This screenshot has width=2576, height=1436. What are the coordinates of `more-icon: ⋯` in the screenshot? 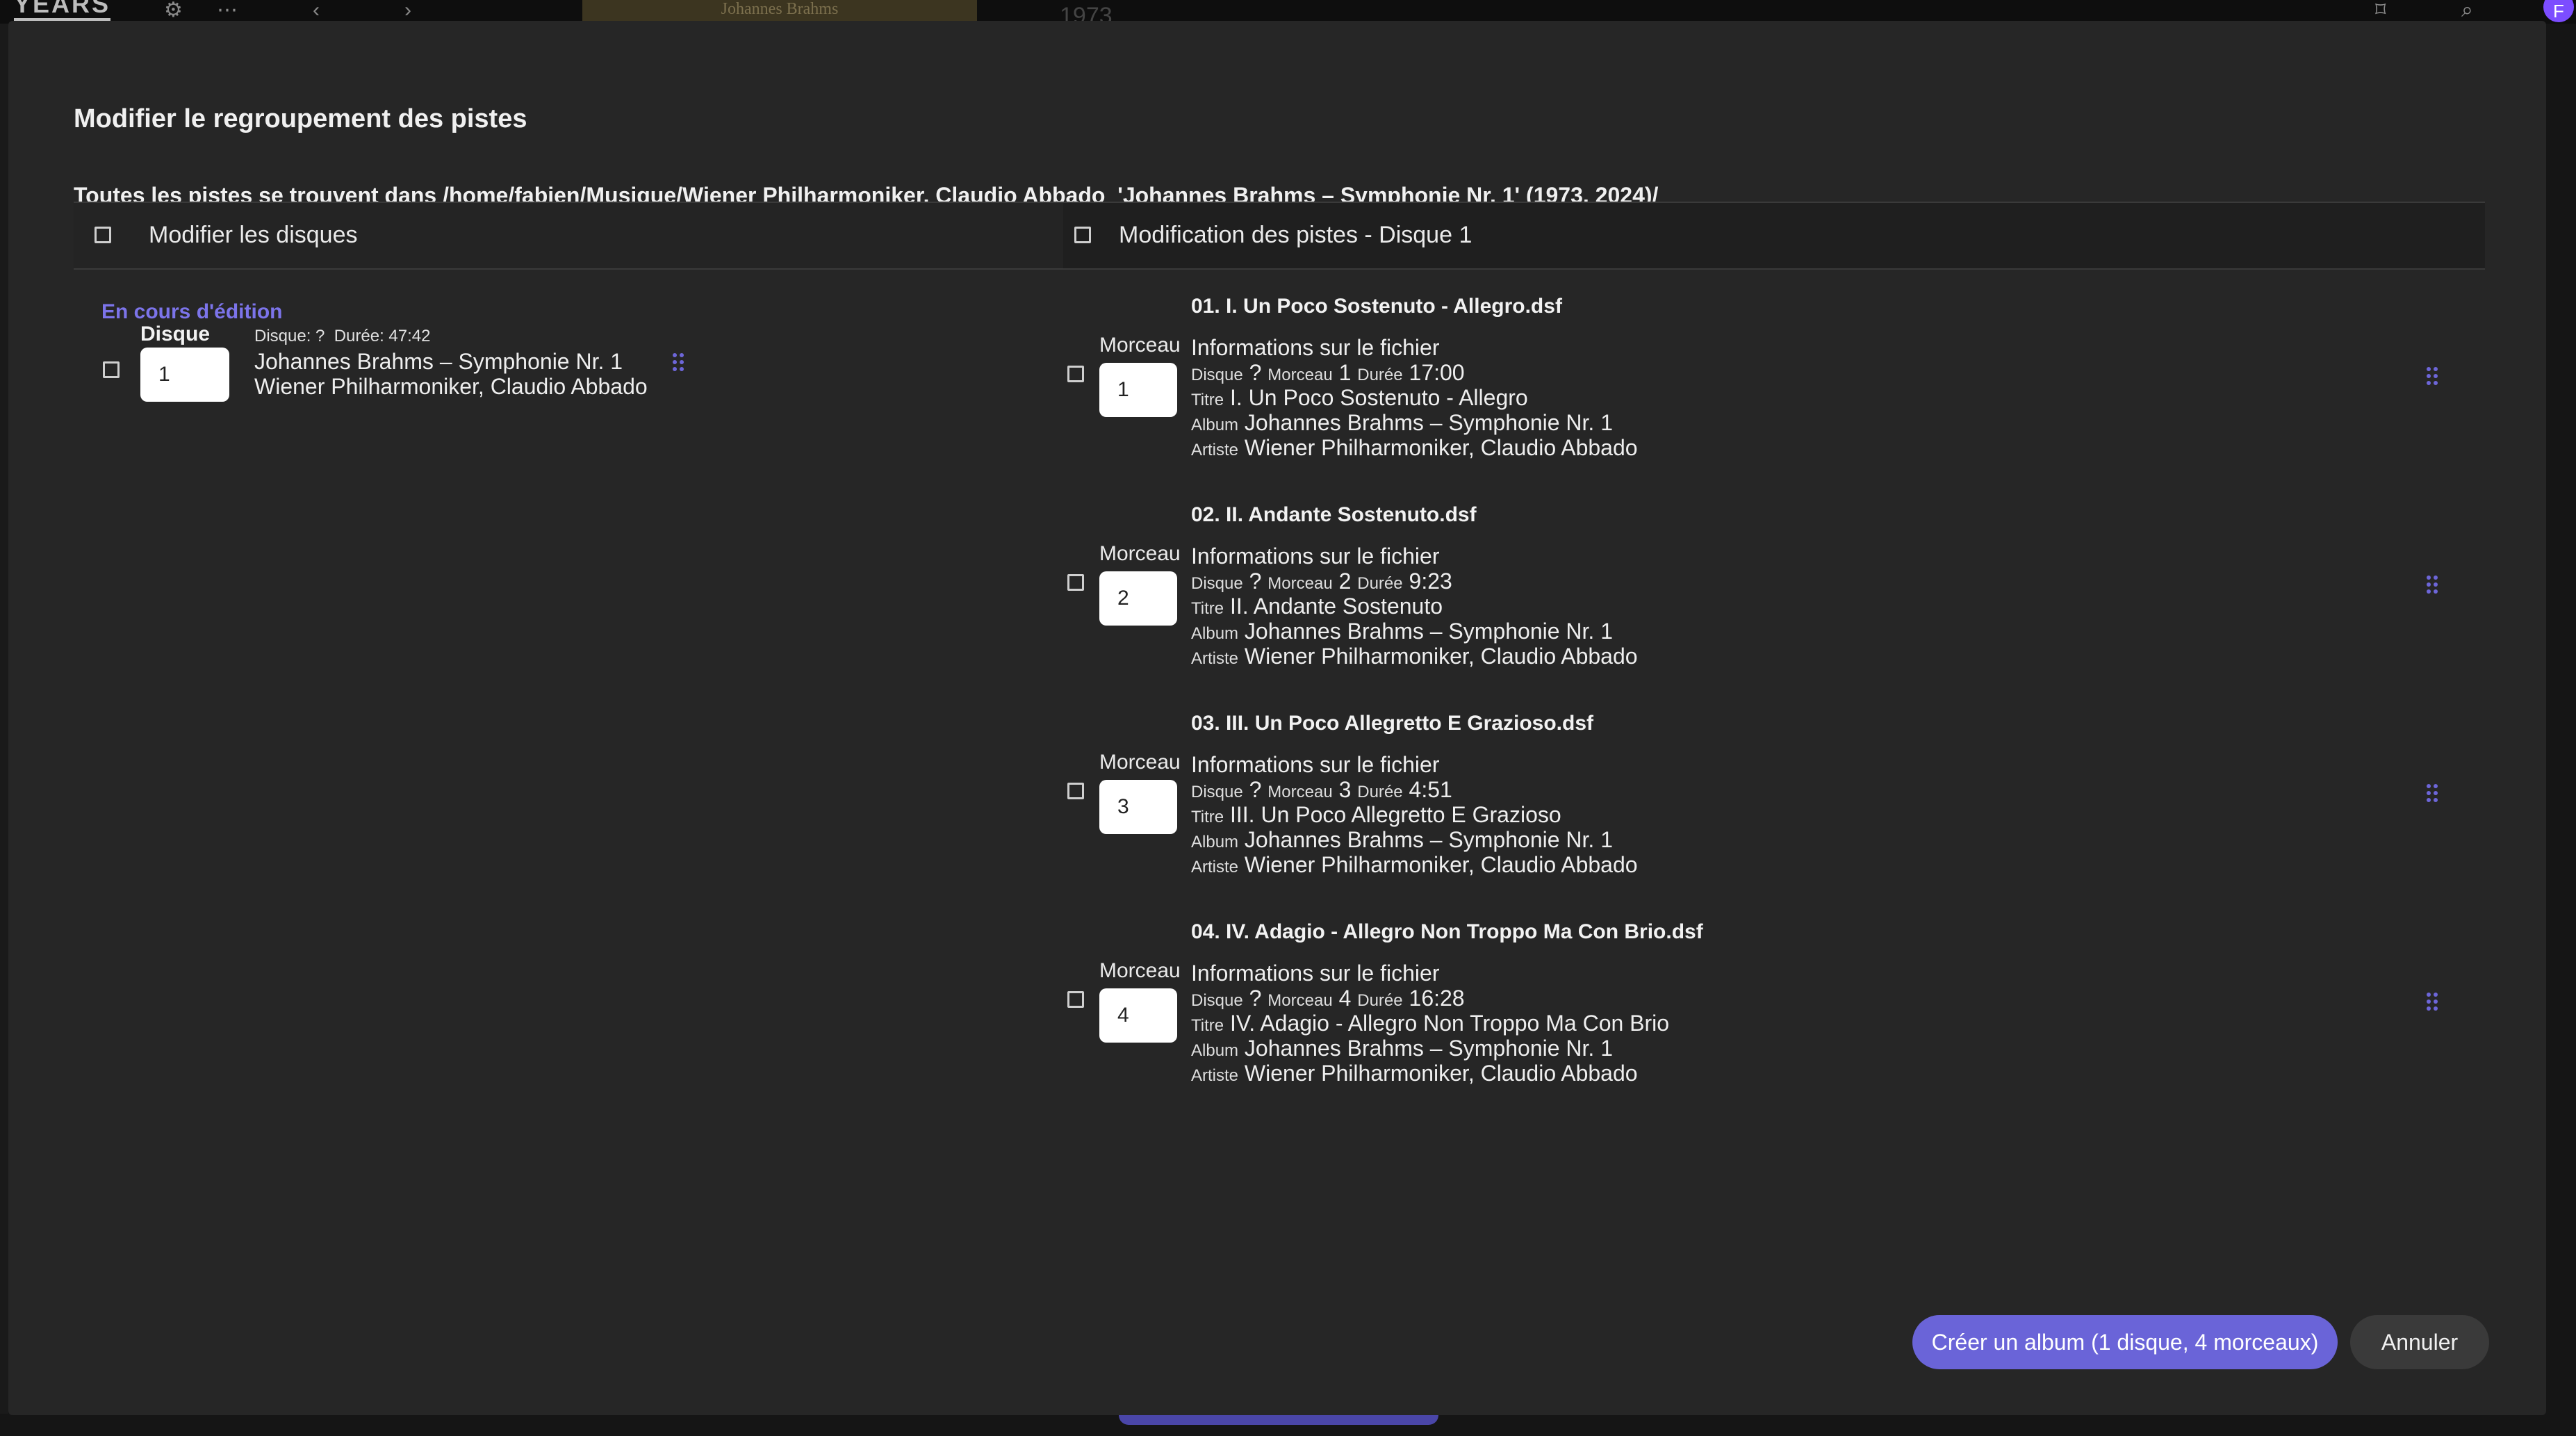 It's located at (227, 10).